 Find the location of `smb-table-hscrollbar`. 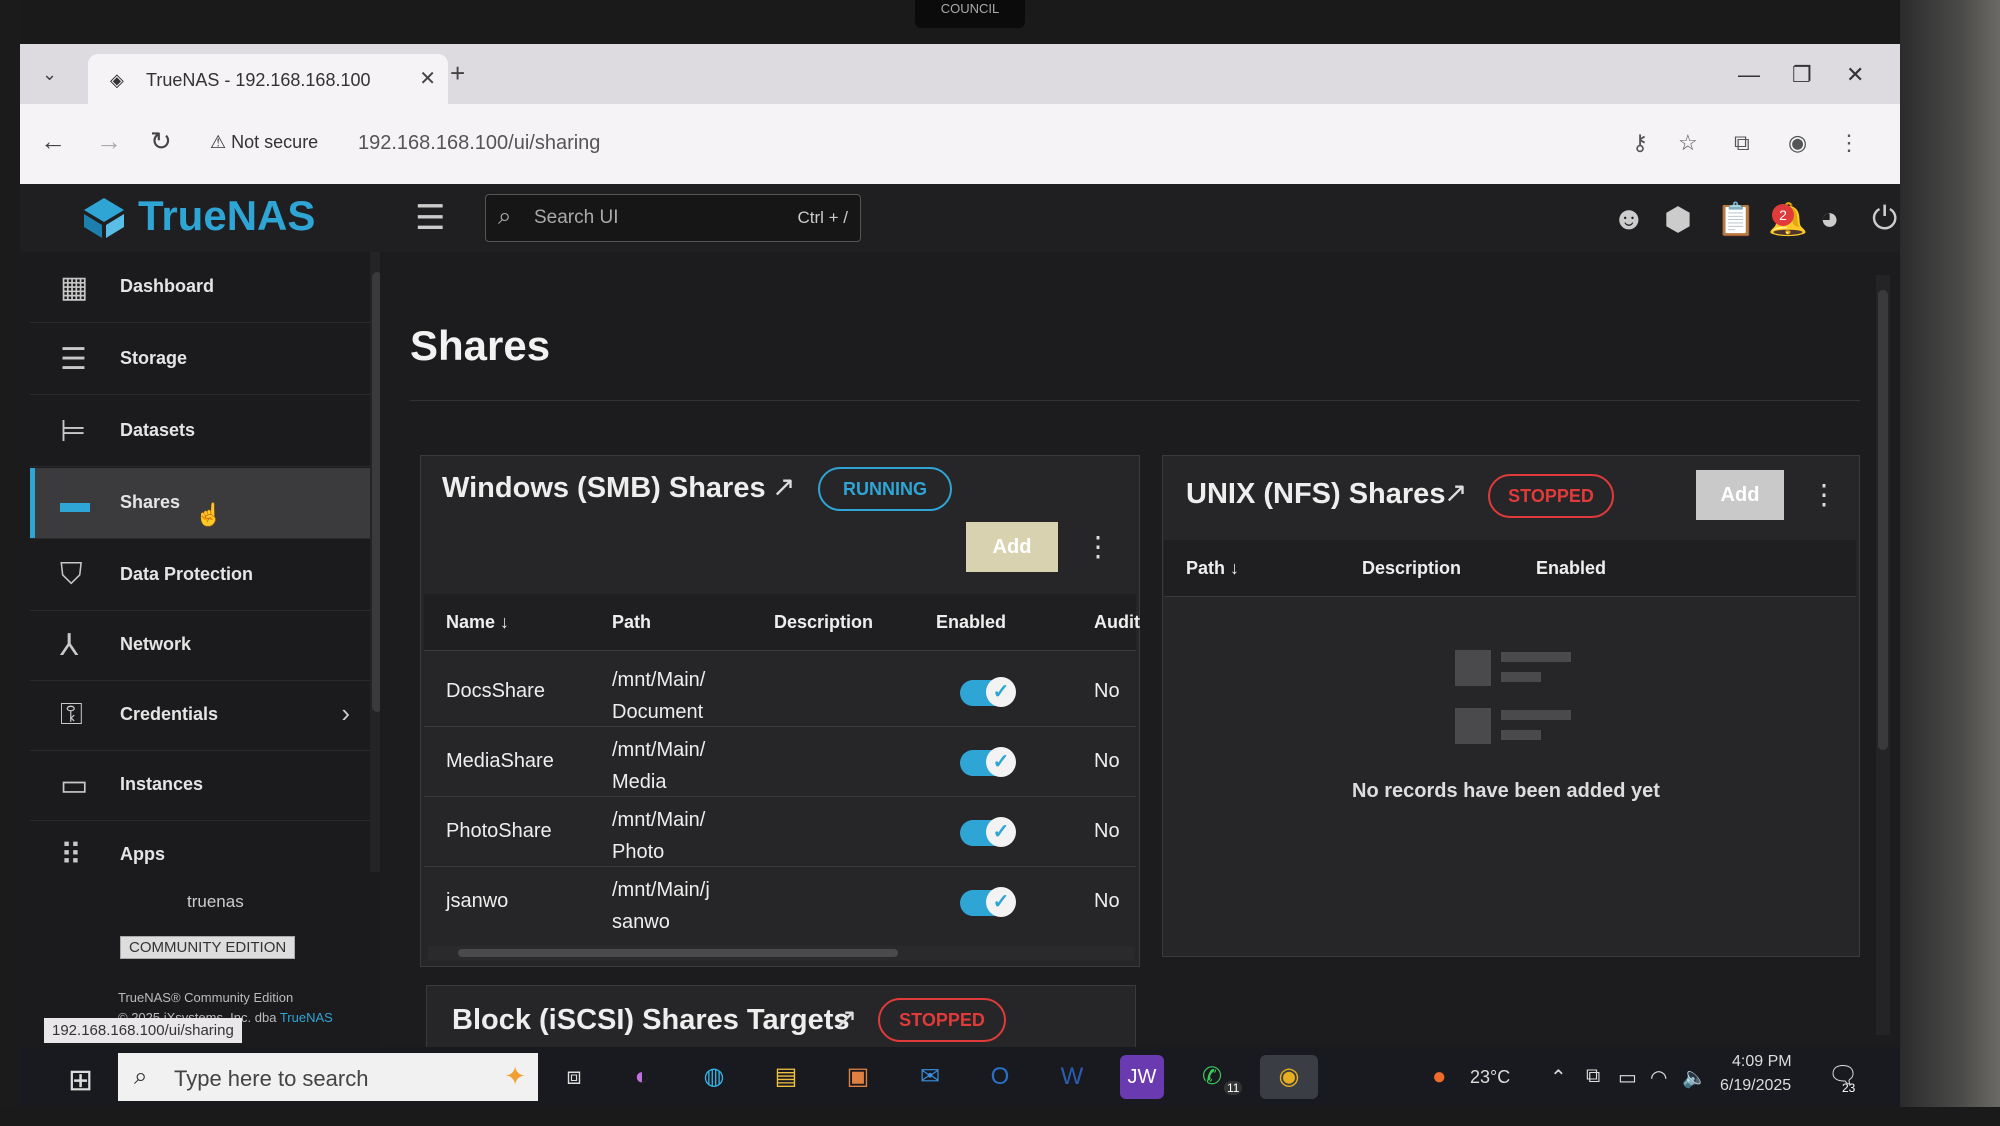

smb-table-hscrollbar is located at coordinates (781, 953).